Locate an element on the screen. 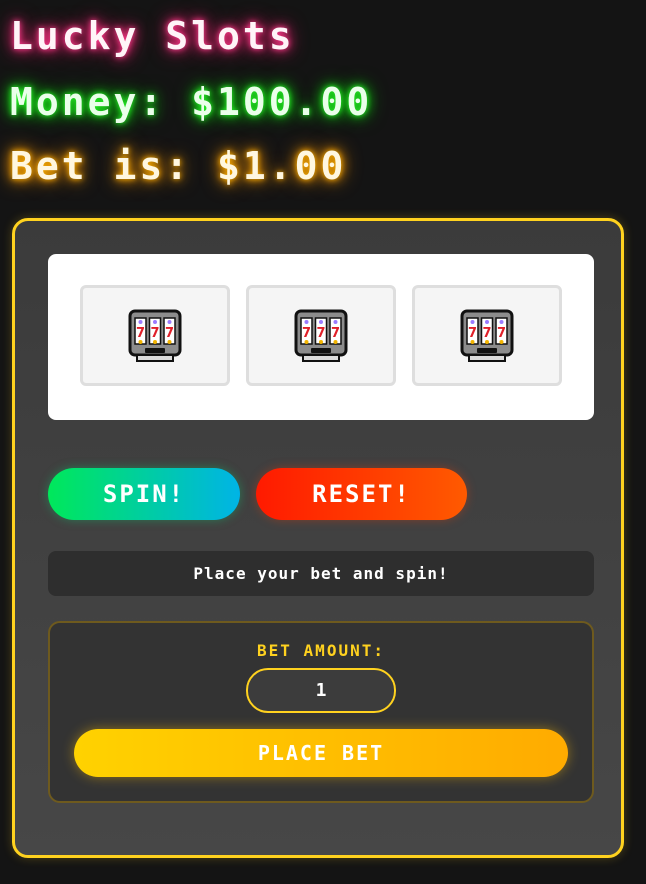 This screenshot has height=884, width=646. reel-2: 7 7 7 is located at coordinates (321, 335).